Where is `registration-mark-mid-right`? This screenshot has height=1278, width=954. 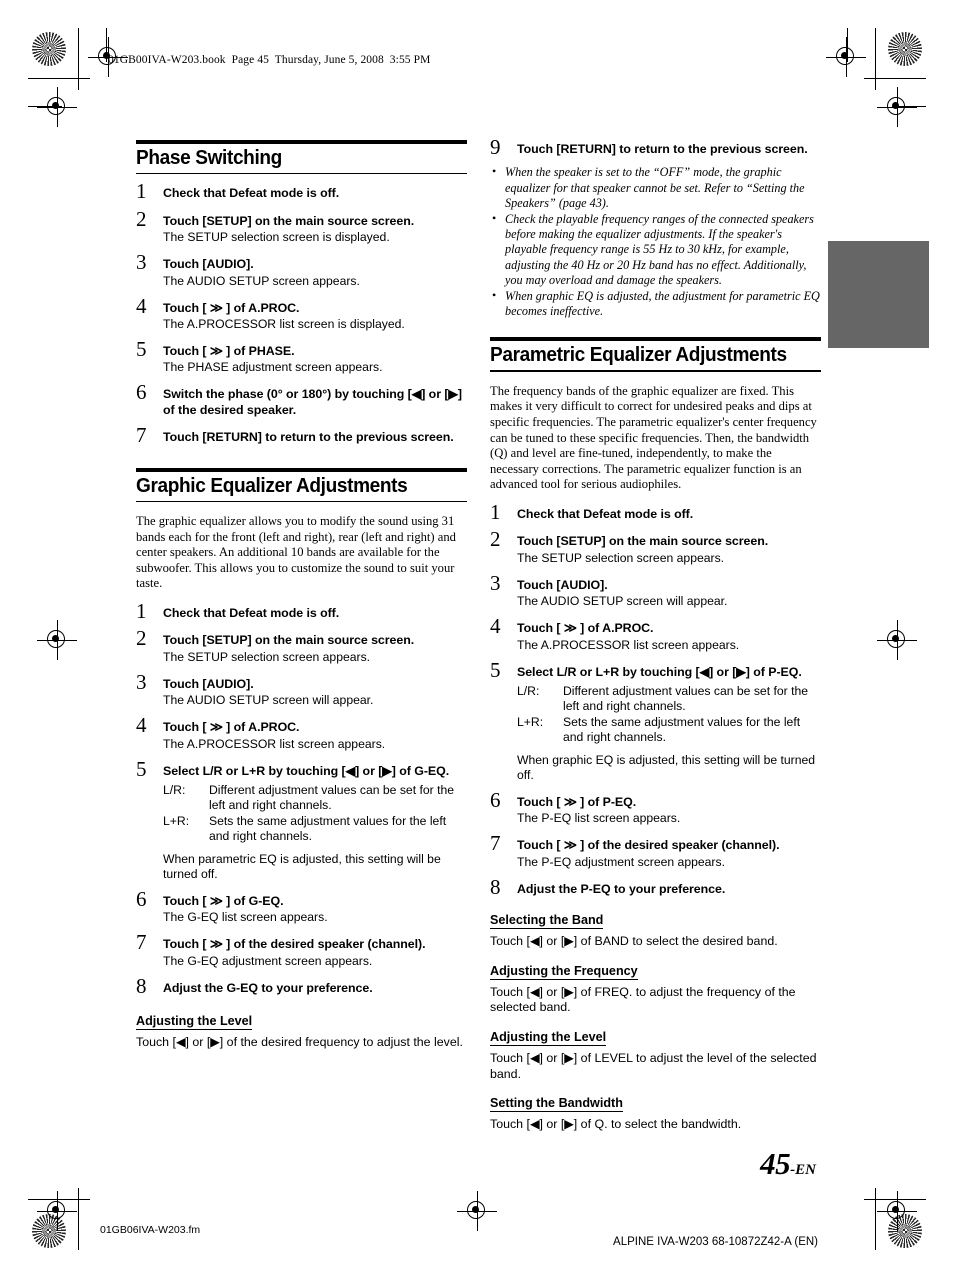 registration-mark-mid-right is located at coordinates (897, 640).